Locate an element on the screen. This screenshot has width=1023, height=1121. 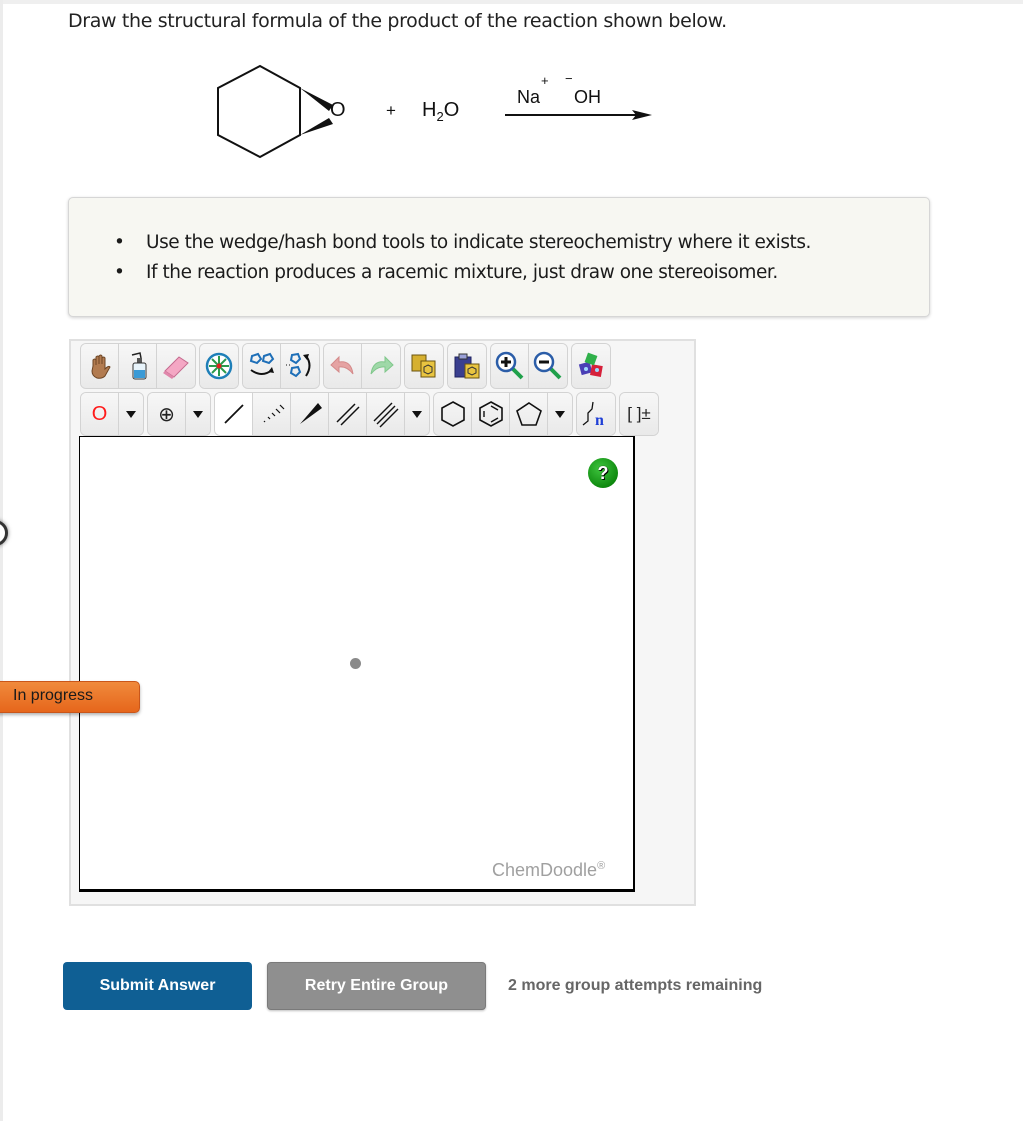
tool-group-history is located at coordinates (362, 366).